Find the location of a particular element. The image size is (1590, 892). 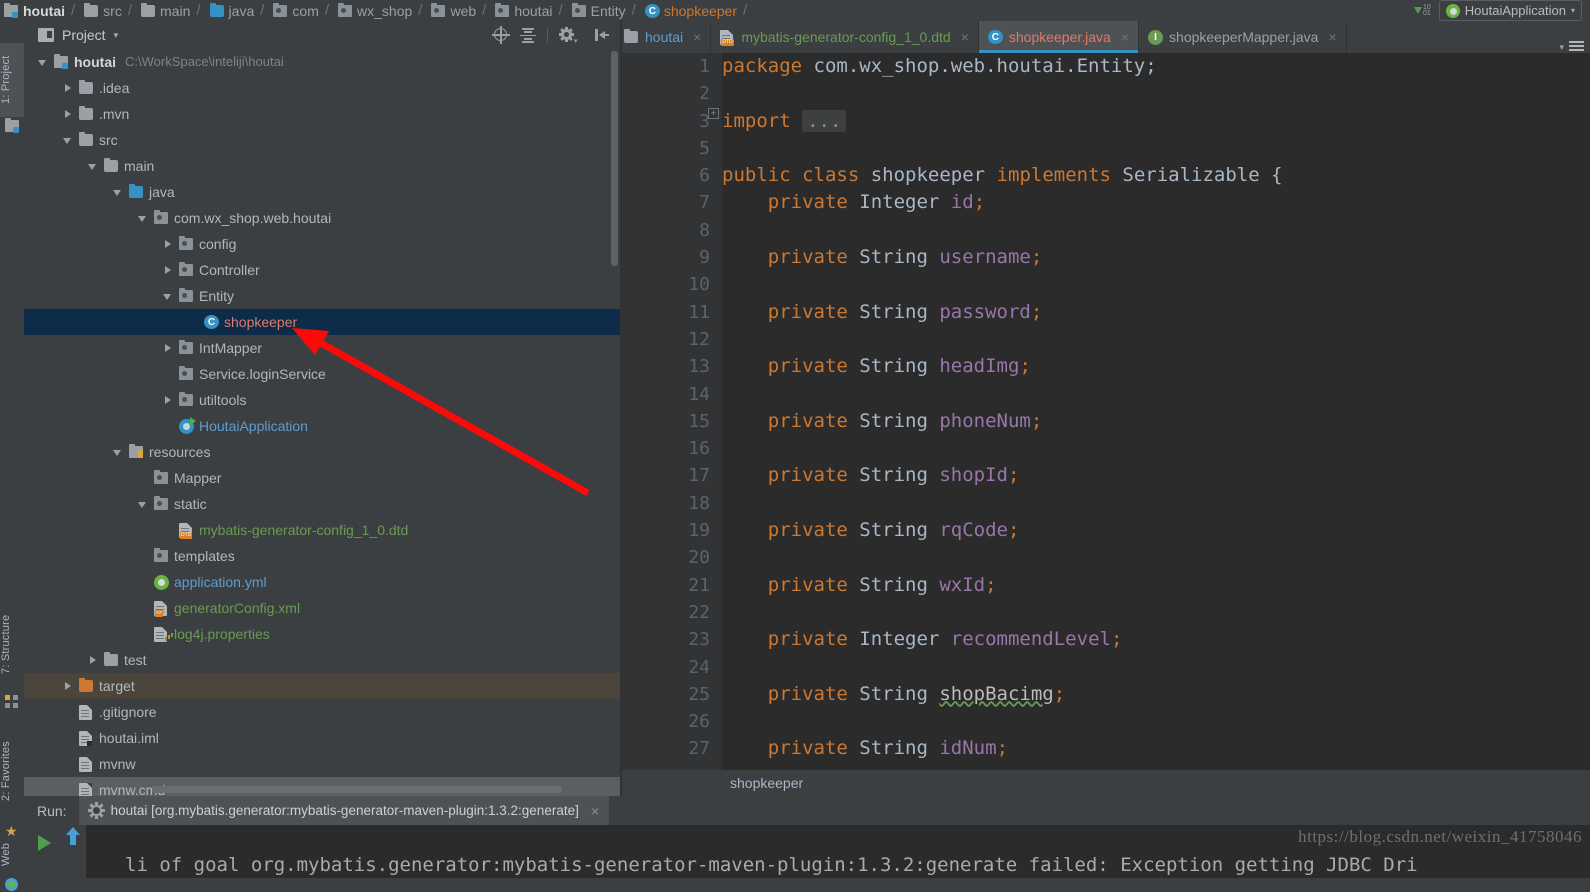

tree-node-mapper: Mapper is located at coordinates (322, 478).